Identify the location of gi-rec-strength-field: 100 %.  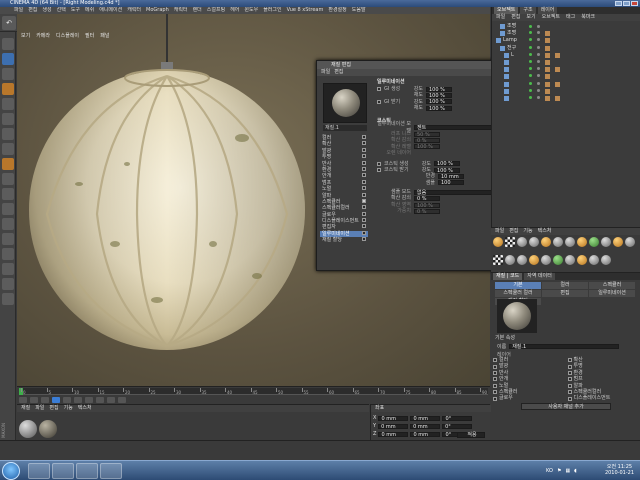
(439, 102).